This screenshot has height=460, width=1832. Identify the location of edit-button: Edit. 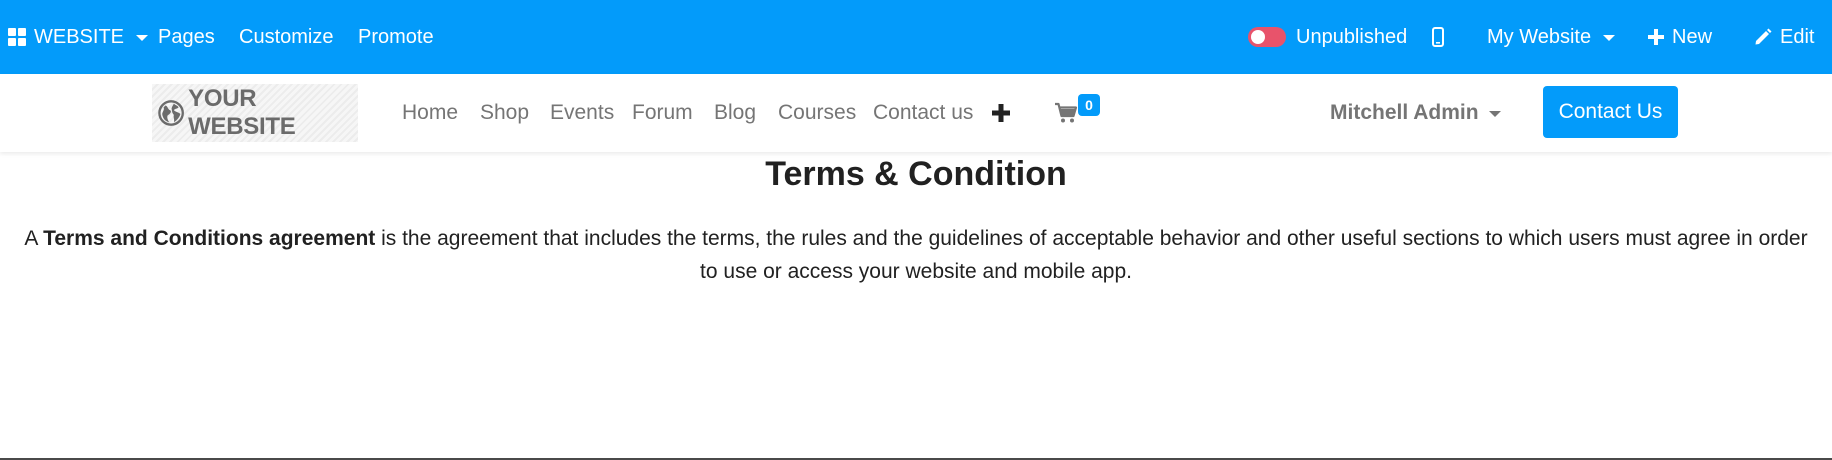
(1784, 37).